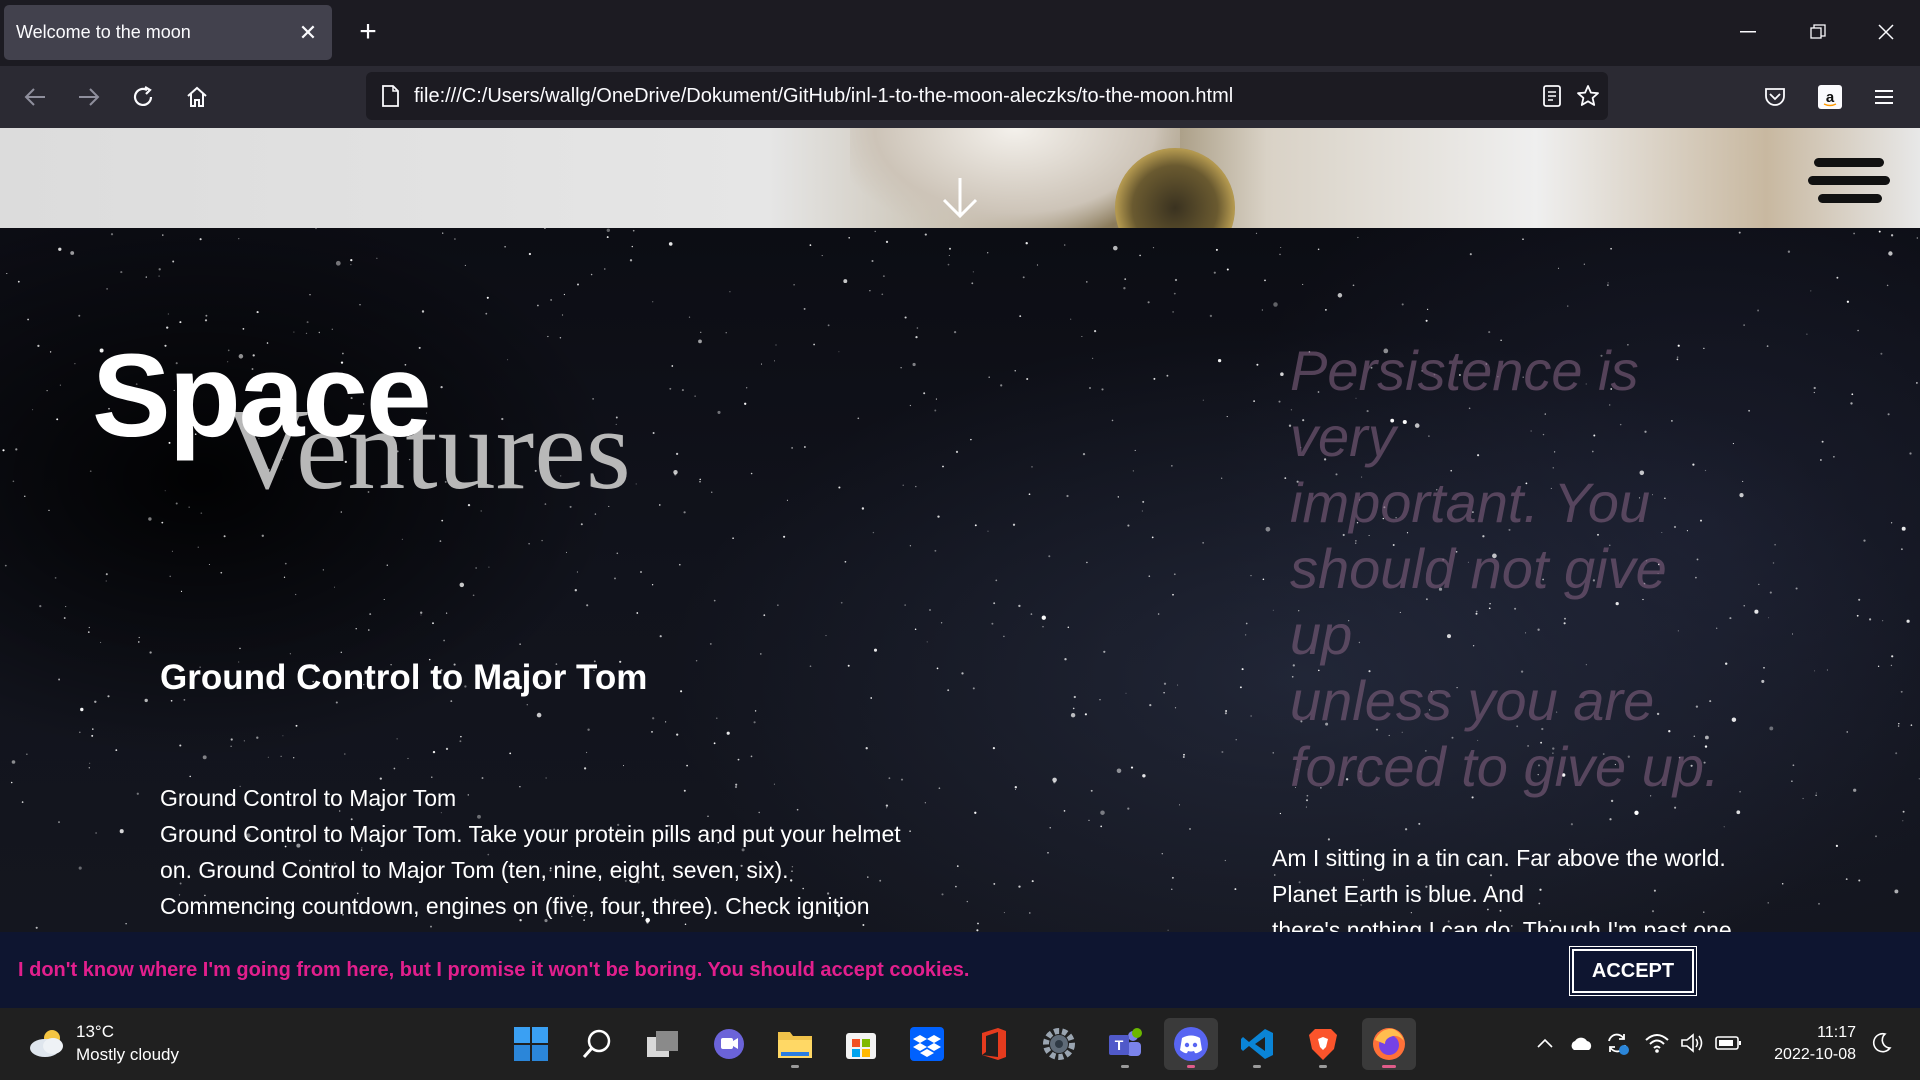 The width and height of the screenshot is (1920, 1080). I want to click on forward-button, so click(89, 97).